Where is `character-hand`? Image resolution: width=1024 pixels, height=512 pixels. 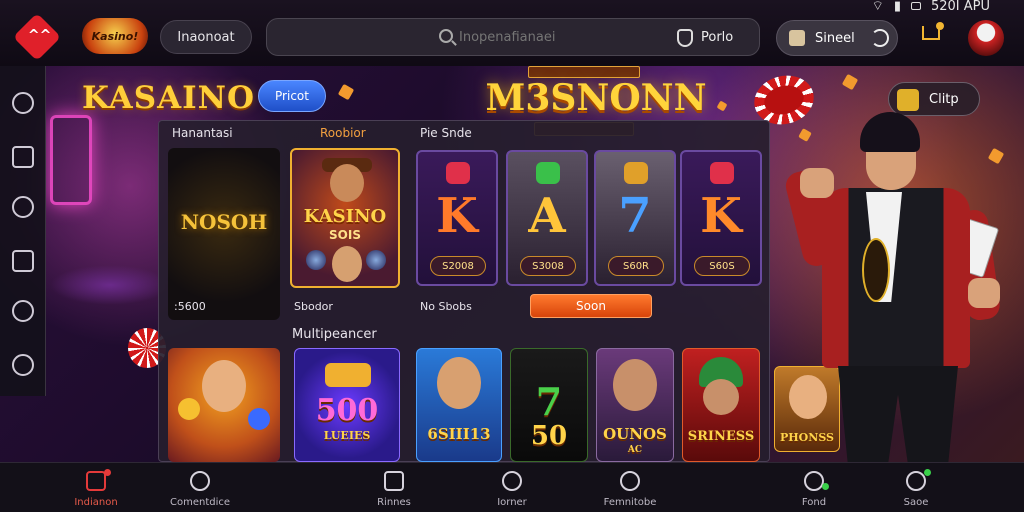 character-hand is located at coordinates (984, 293).